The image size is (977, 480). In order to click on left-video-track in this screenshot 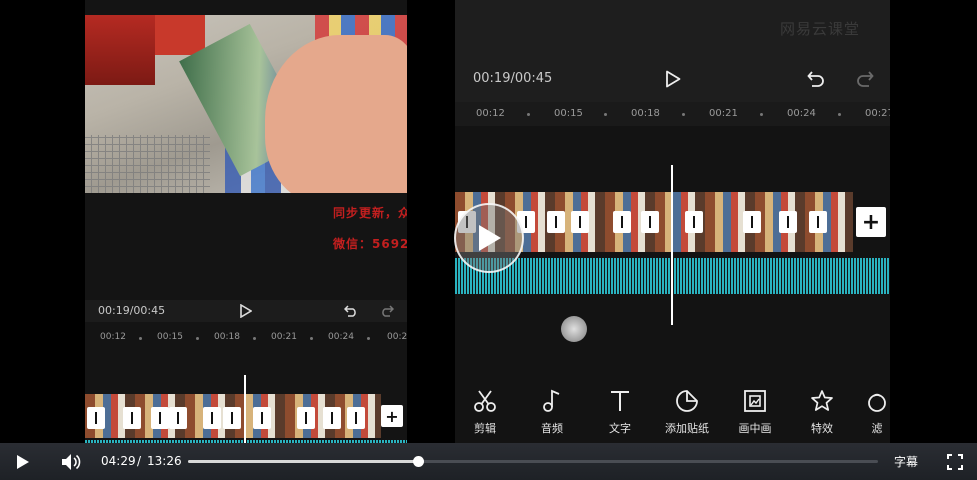, I will do `click(233, 416)`.